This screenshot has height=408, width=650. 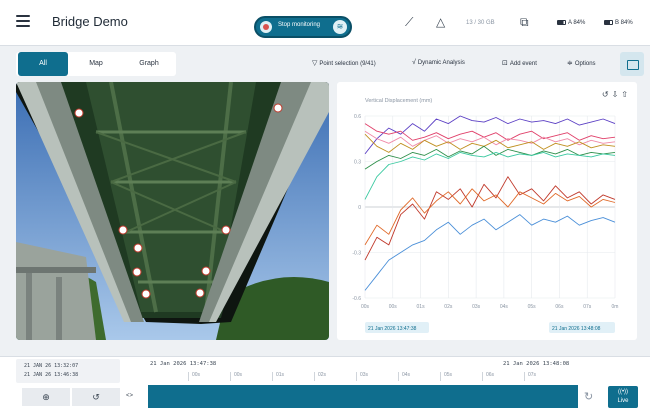 I want to click on live-button: ((•)) Live, so click(x=623, y=397).